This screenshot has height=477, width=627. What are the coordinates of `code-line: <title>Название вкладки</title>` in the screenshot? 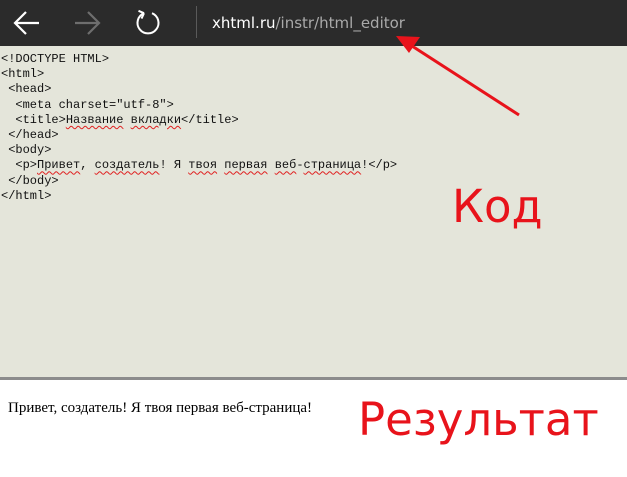 It's located at (120, 119).